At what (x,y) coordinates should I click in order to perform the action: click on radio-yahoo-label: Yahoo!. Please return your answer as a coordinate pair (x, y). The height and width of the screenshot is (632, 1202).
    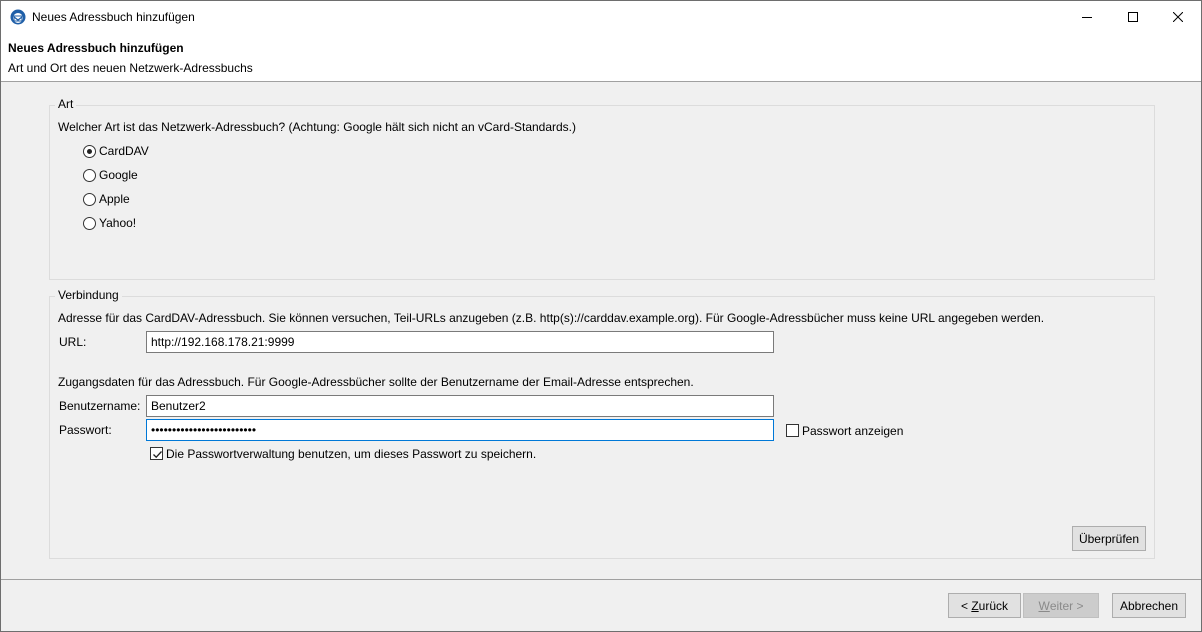
    Looking at the image, I should click on (117, 223).